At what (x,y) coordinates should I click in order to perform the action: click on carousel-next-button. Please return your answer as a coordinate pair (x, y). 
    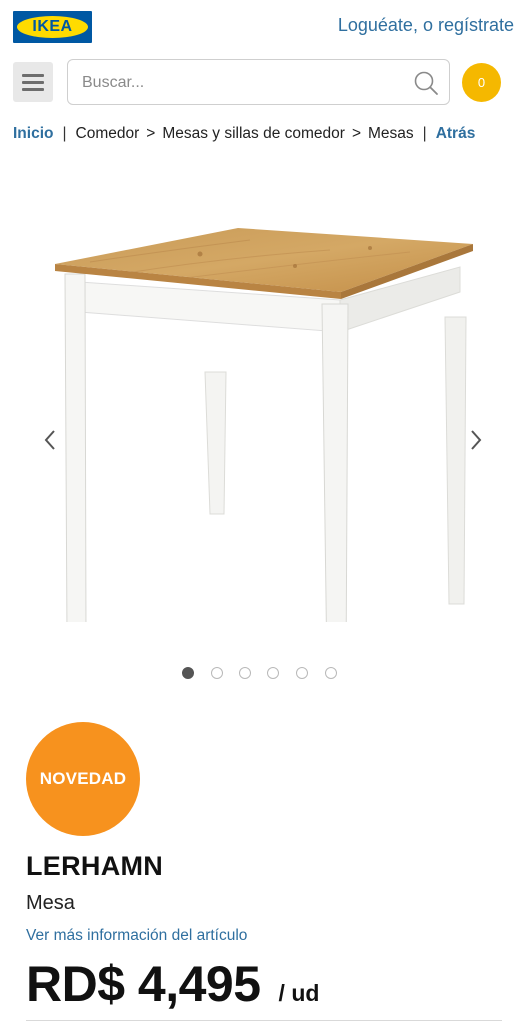
    Looking at the image, I should click on (476, 440).